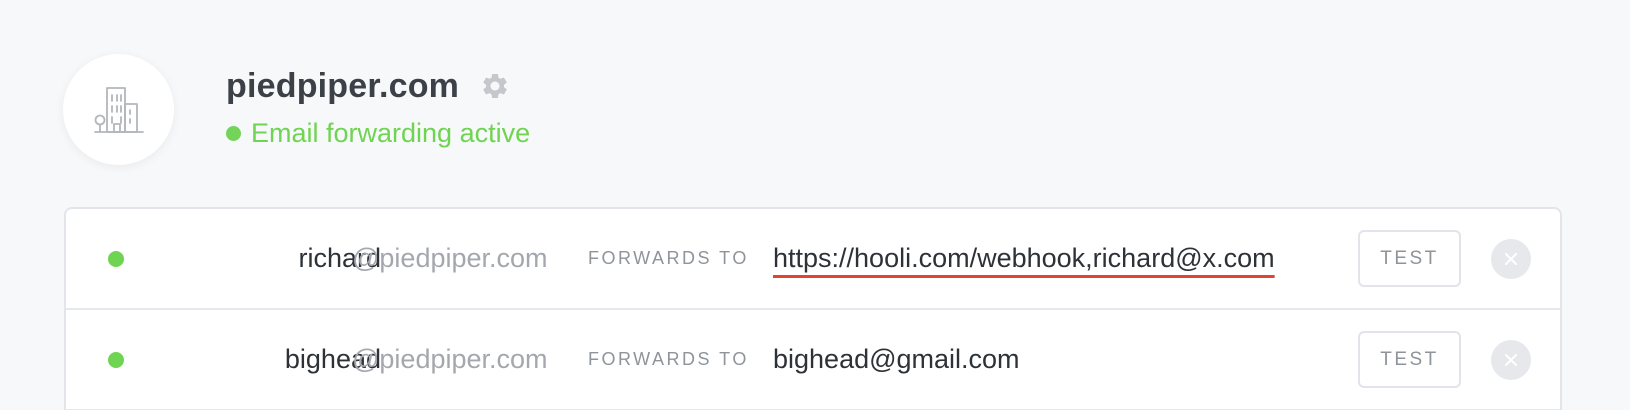 The image size is (1630, 410). Describe the element at coordinates (343, 85) in the screenshot. I see `domain-name: piedpiper.com` at that location.